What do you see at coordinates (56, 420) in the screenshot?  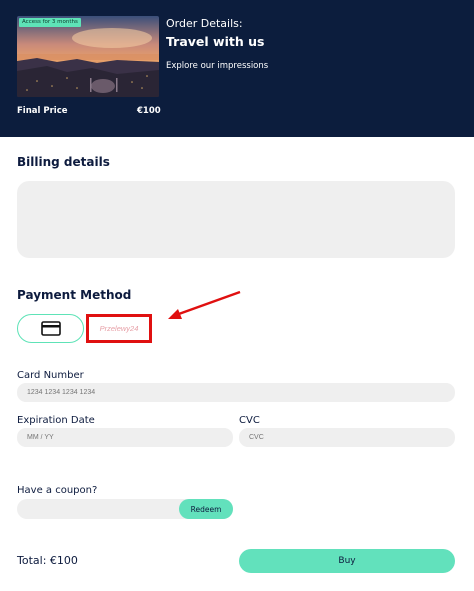 I see `expiration-date-label: Expiration Date` at bounding box center [56, 420].